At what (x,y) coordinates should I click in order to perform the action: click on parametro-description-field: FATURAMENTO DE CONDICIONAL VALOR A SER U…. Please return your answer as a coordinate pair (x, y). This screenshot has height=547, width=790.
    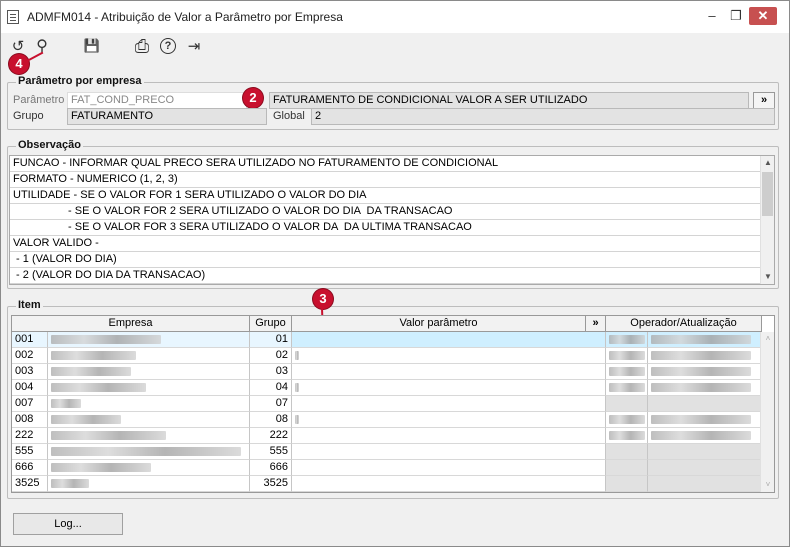
    Looking at the image, I should click on (509, 100).